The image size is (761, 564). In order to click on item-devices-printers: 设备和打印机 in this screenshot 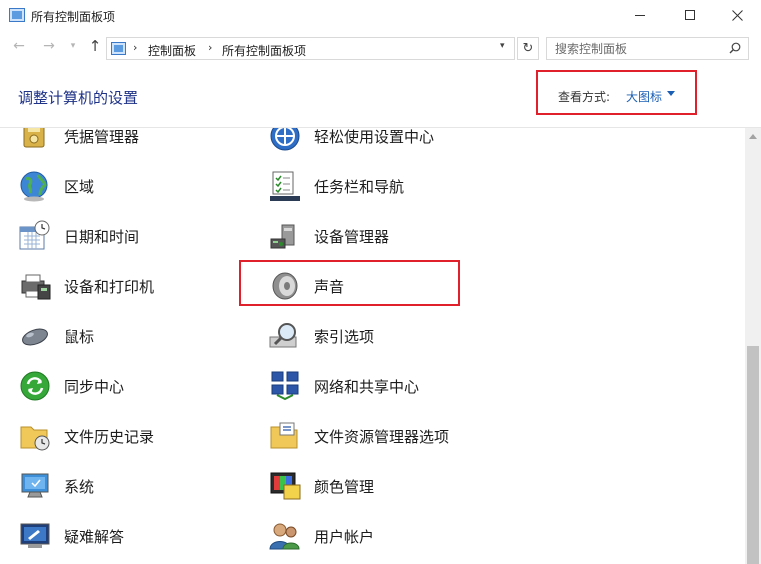, I will do `click(86, 286)`.